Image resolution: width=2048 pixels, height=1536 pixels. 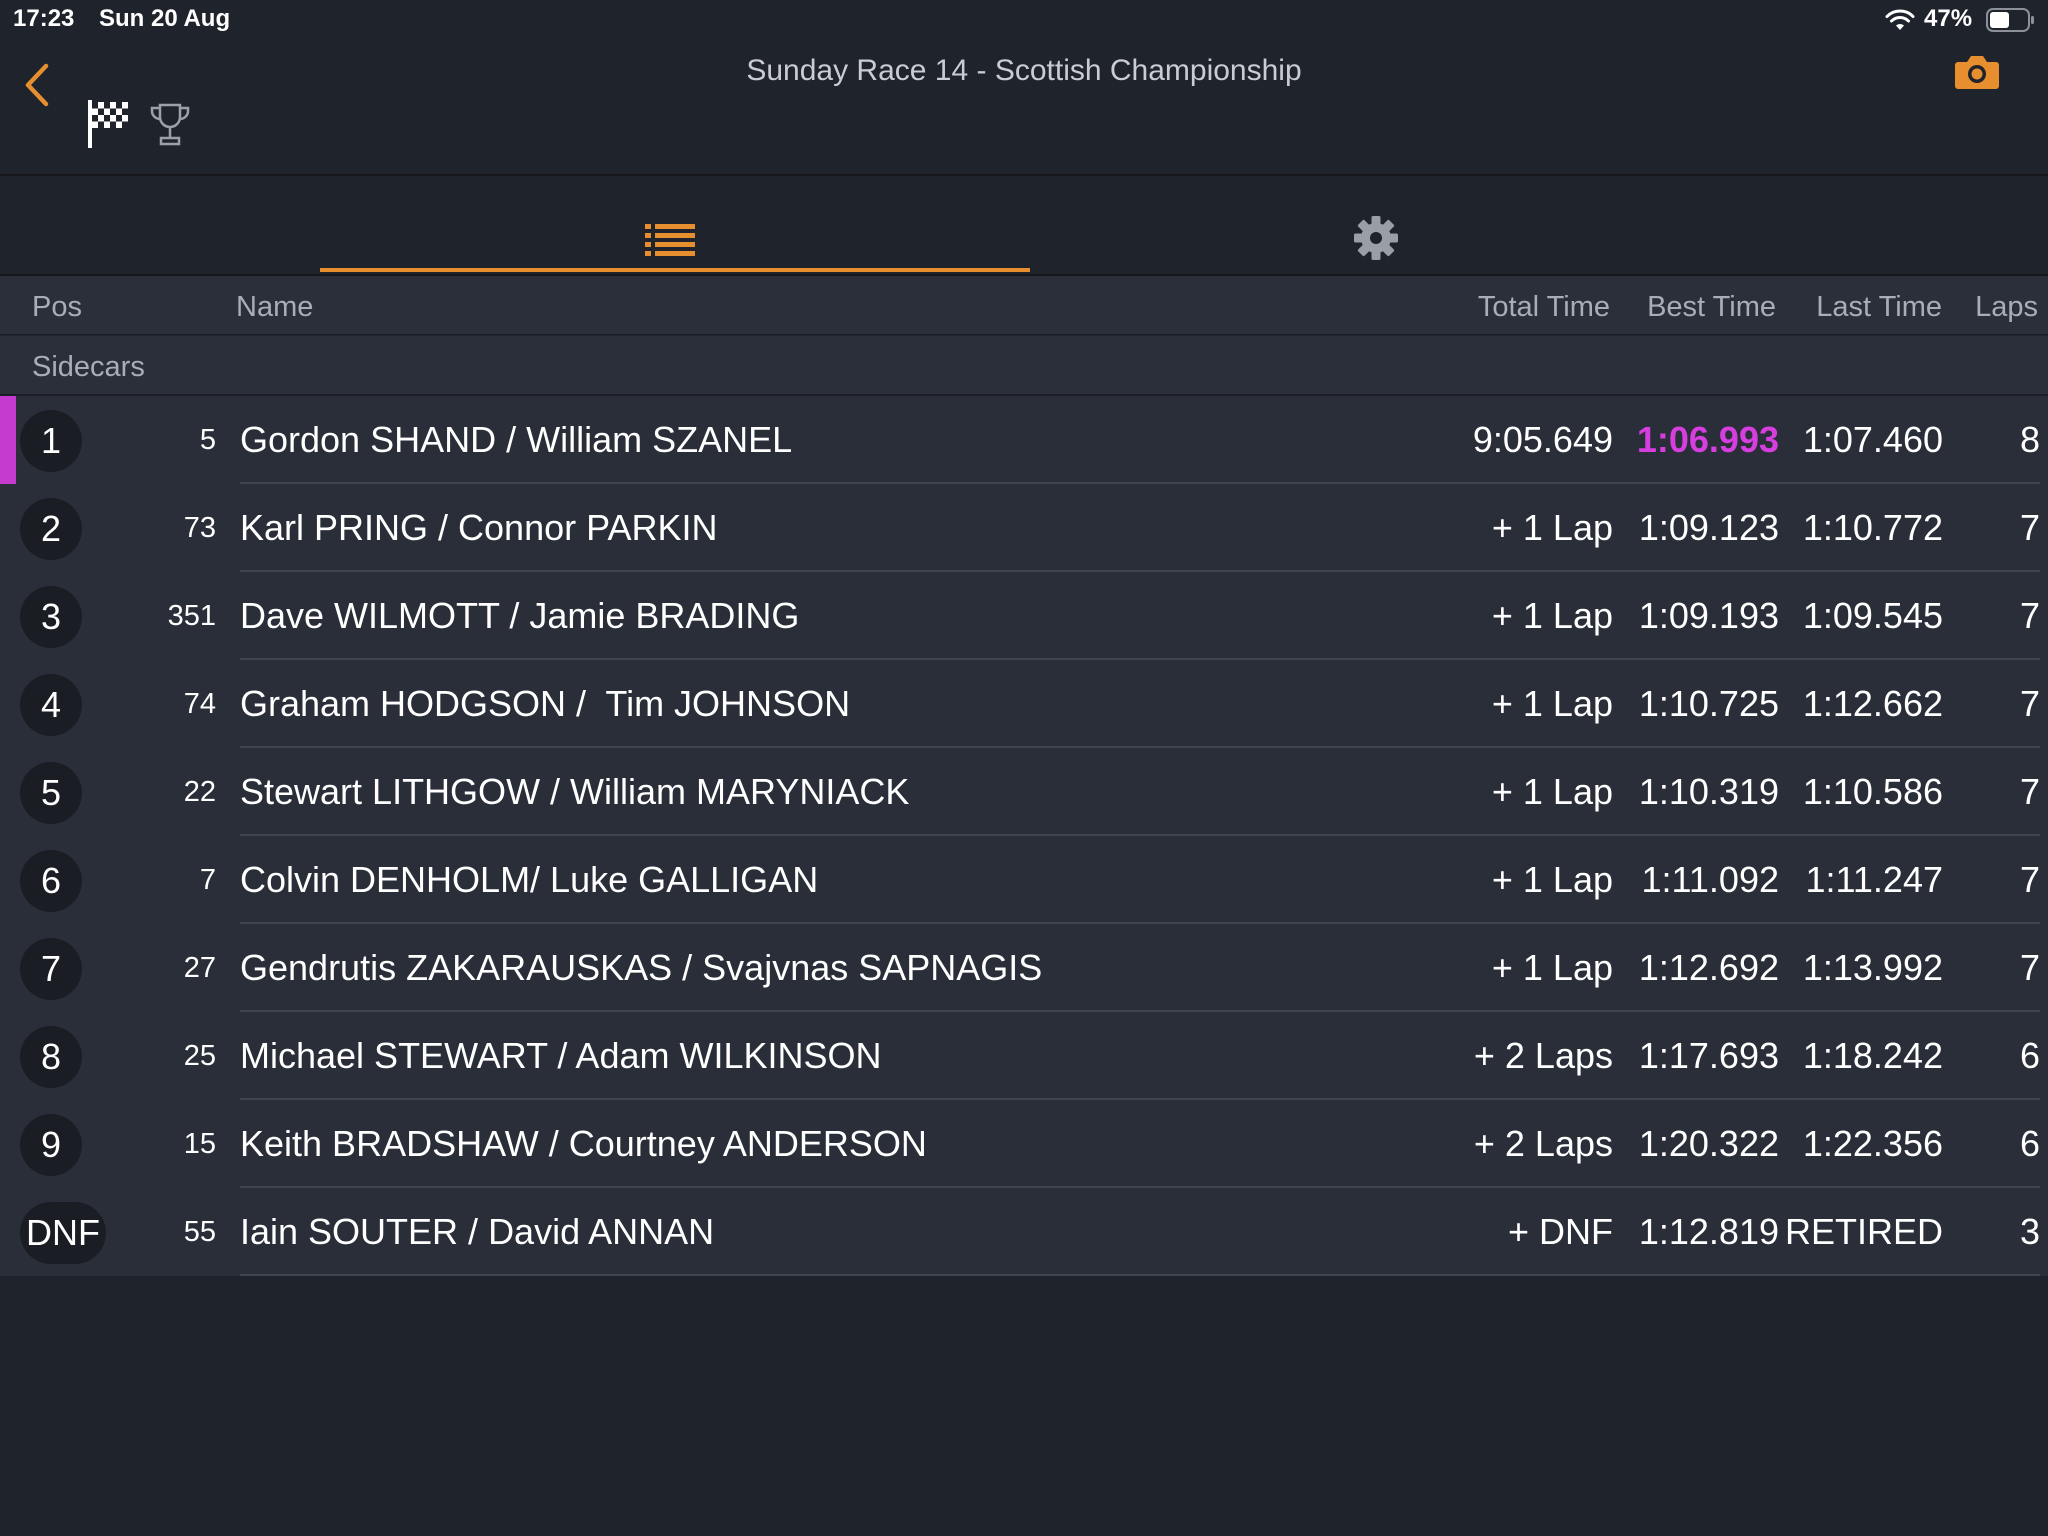 I want to click on column-name: Name, so click(x=274, y=307).